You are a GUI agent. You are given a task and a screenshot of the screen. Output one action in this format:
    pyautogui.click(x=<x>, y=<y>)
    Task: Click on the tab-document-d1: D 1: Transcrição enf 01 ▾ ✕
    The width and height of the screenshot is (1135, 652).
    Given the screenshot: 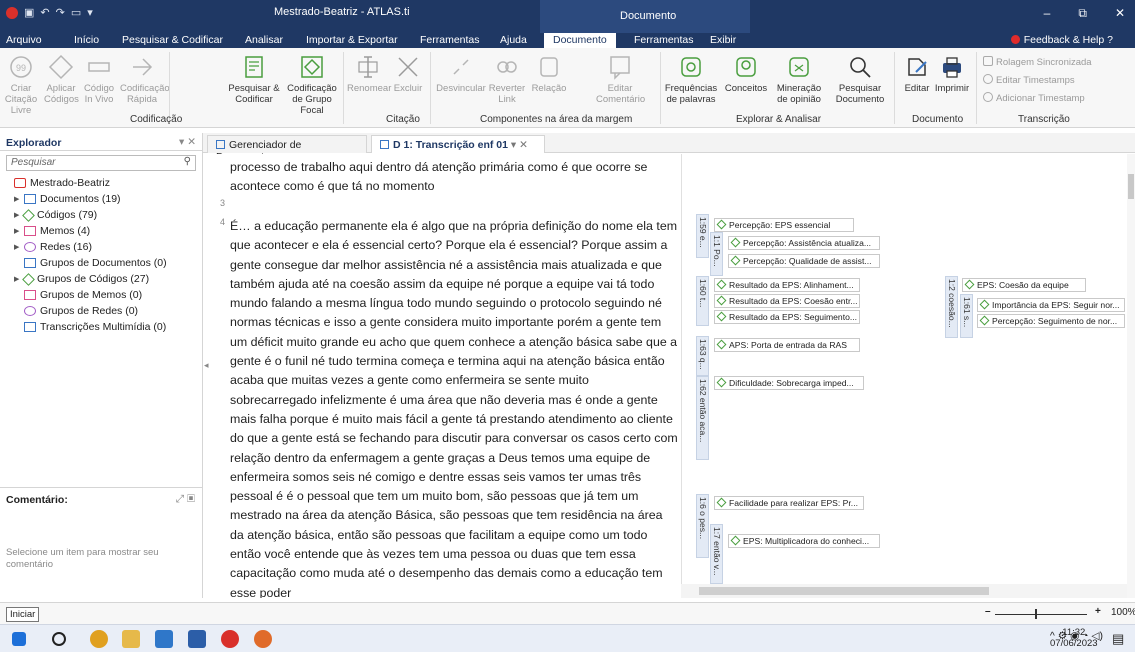 What is the action you would take?
    pyautogui.click(x=458, y=144)
    